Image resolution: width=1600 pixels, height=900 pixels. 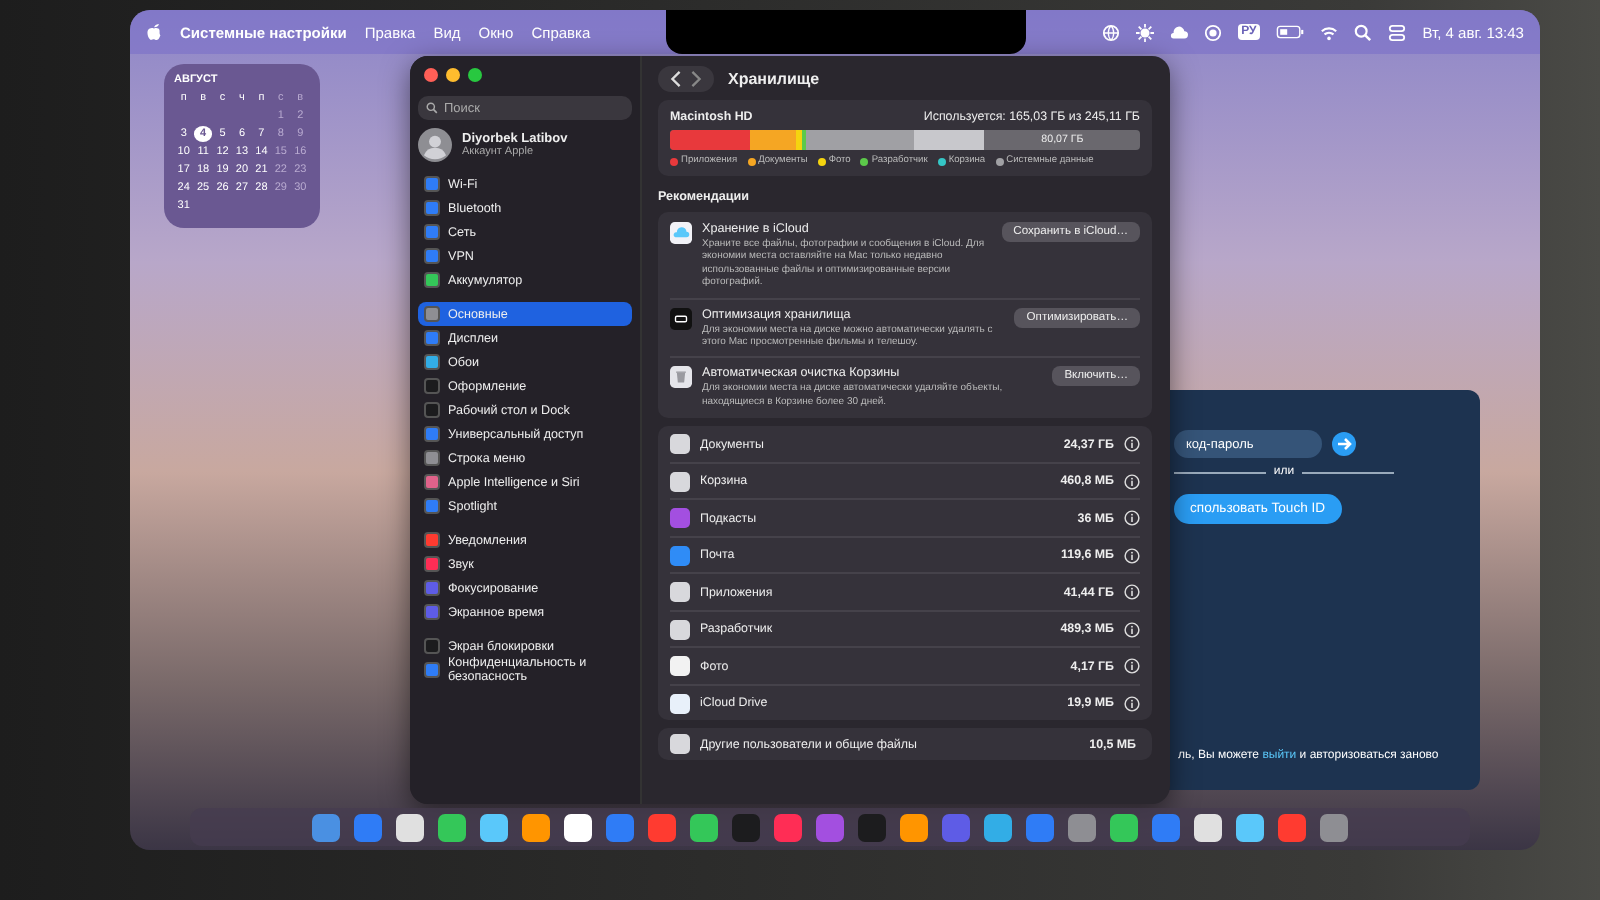 I want to click on wifi-icon, so click(x=1329, y=32).